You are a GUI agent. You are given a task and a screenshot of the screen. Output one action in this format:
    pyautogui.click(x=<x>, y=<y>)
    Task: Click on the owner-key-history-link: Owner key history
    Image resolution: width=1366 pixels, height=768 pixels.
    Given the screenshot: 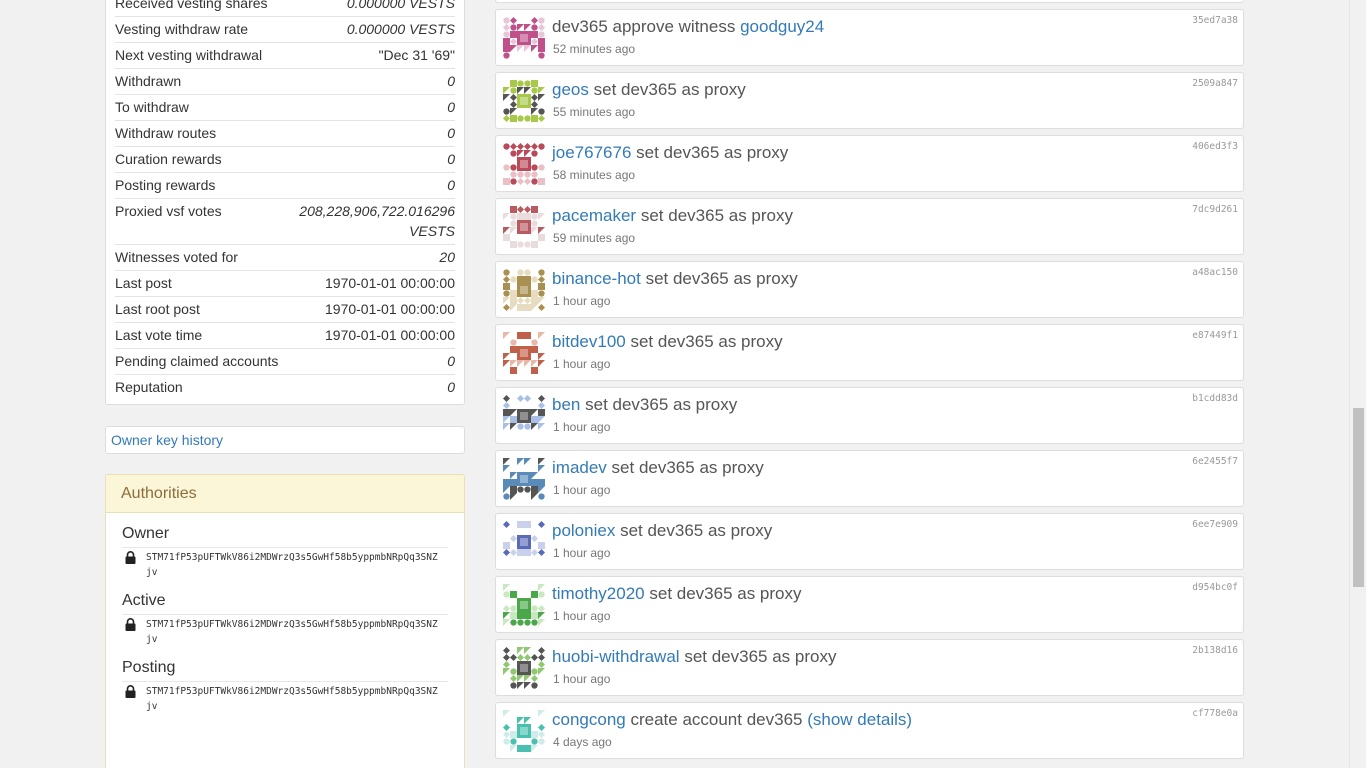 What is the action you would take?
    pyautogui.click(x=167, y=440)
    